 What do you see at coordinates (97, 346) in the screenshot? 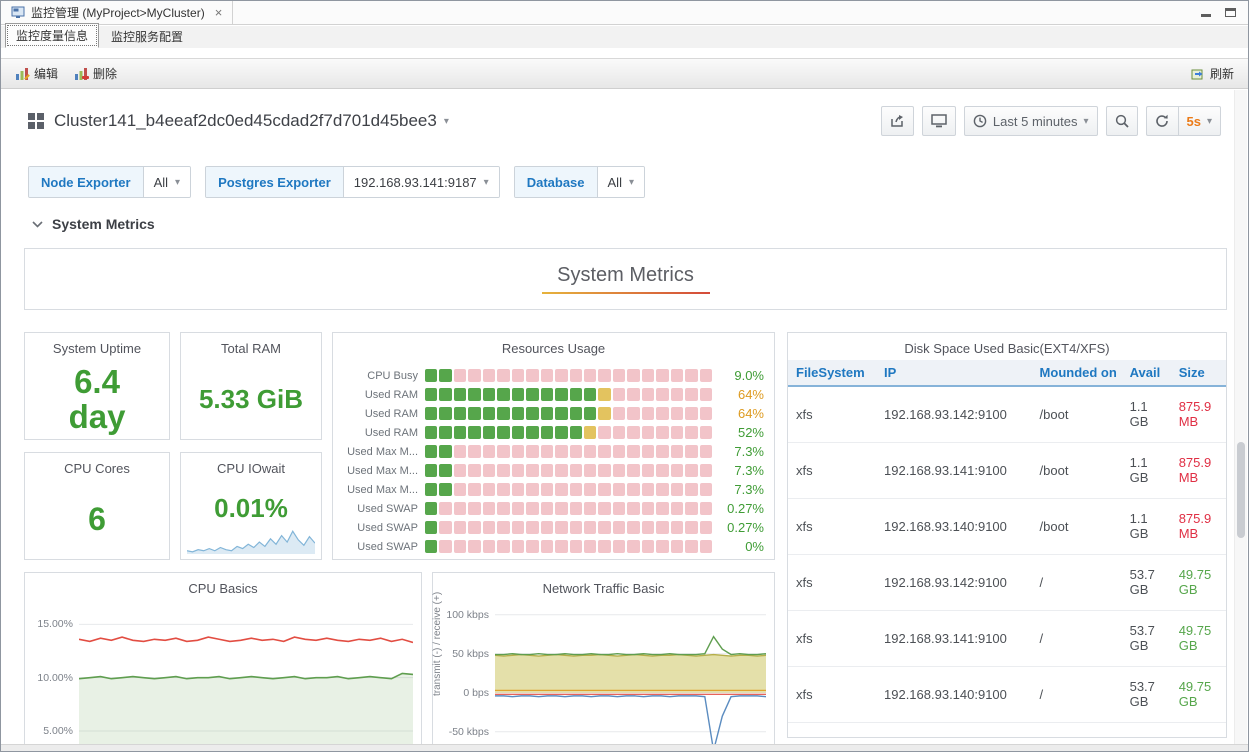
I see `panel-title: System Uptime` at bounding box center [97, 346].